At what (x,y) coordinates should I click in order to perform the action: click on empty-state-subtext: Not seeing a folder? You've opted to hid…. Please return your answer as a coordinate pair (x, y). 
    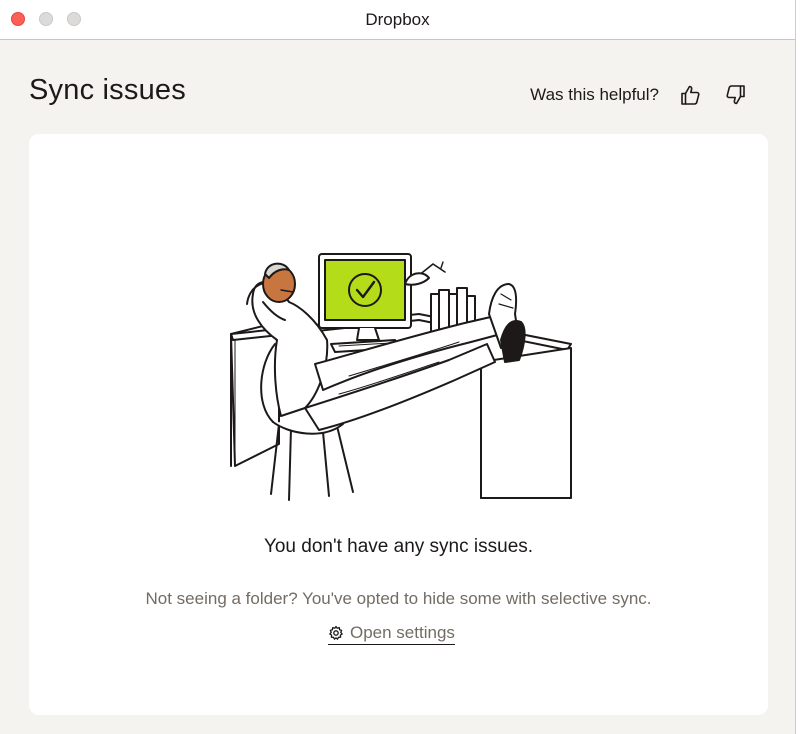
    Looking at the image, I should click on (398, 598).